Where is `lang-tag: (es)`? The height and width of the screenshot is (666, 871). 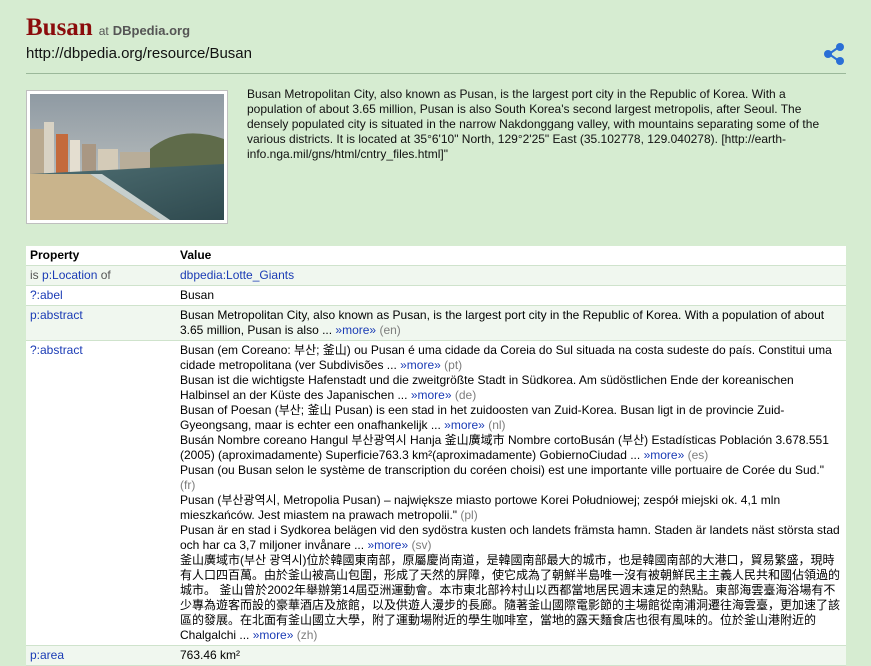 lang-tag: (es) is located at coordinates (698, 455).